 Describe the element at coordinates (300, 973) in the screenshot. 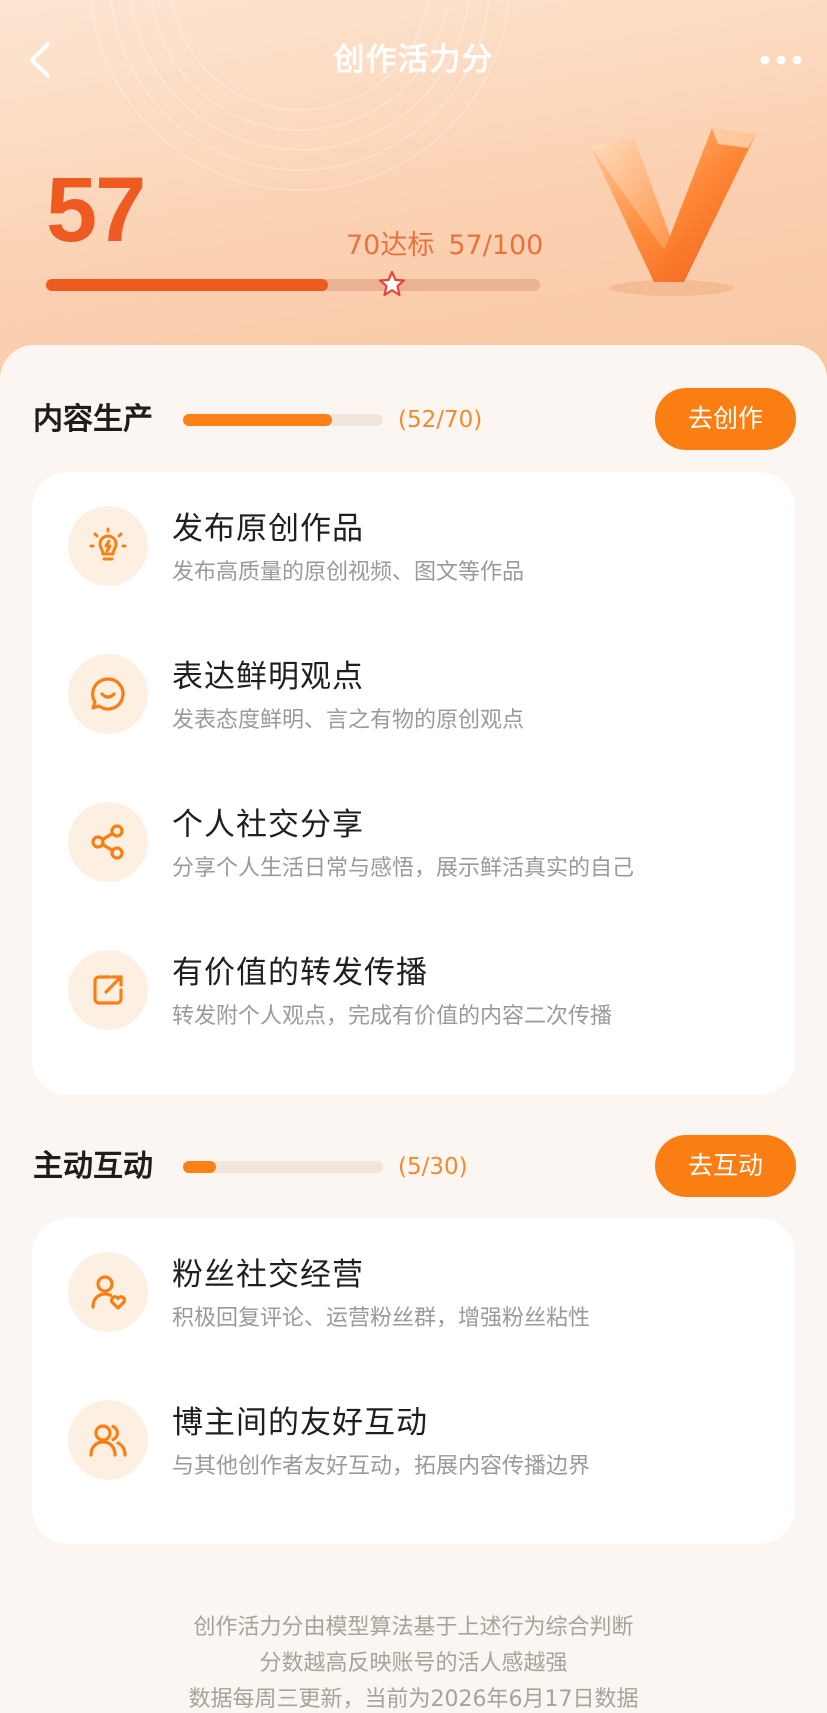

I see `item-title: 有价值的转发传播` at that location.